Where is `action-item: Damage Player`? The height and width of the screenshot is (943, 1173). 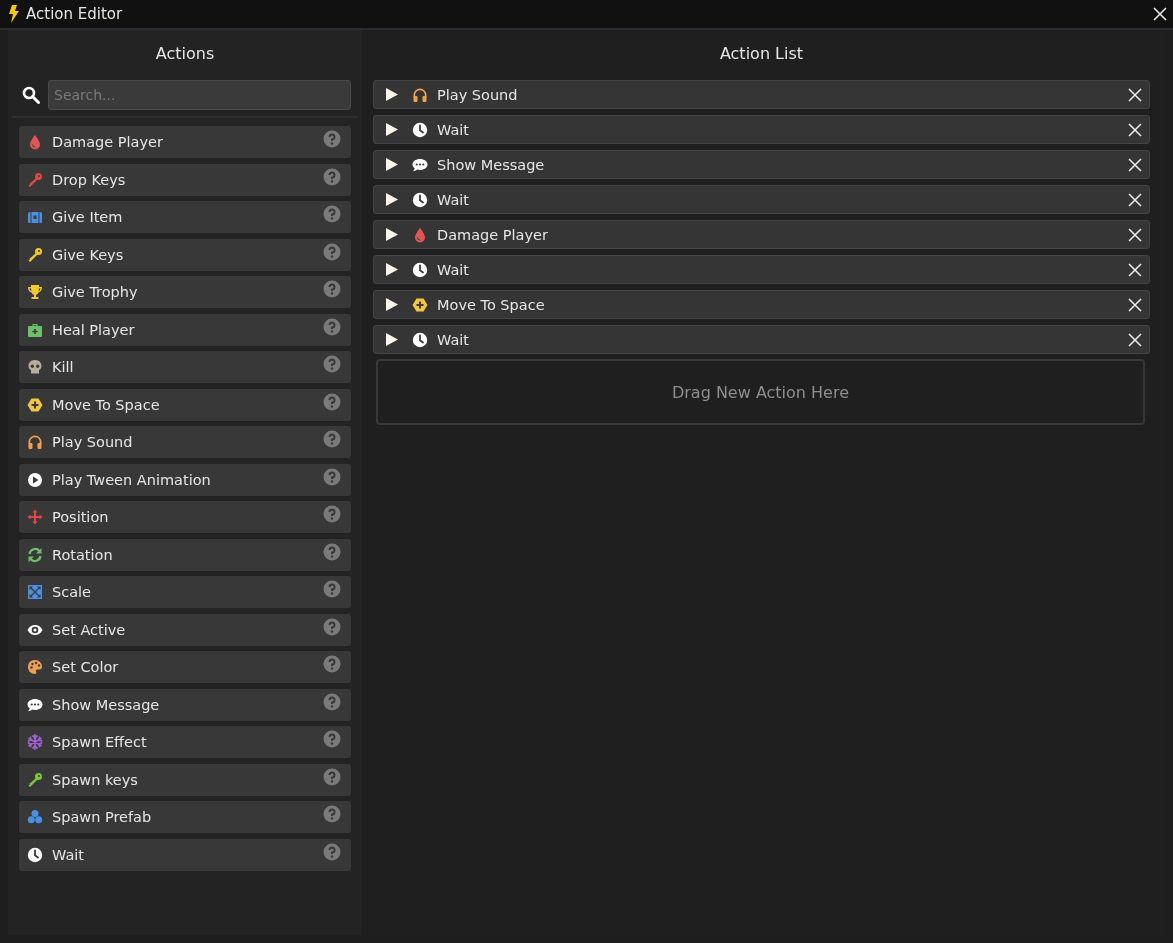 action-item: Damage Player is located at coordinates (185, 142).